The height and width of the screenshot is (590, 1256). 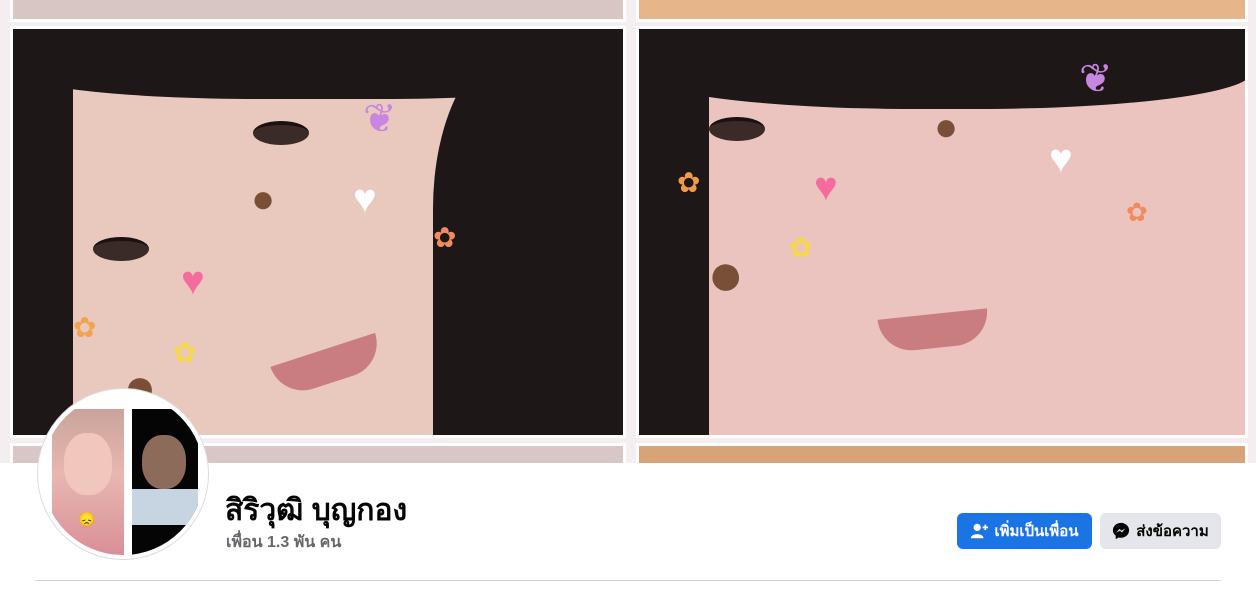 I want to click on header-divider, so click(x=628, y=580).